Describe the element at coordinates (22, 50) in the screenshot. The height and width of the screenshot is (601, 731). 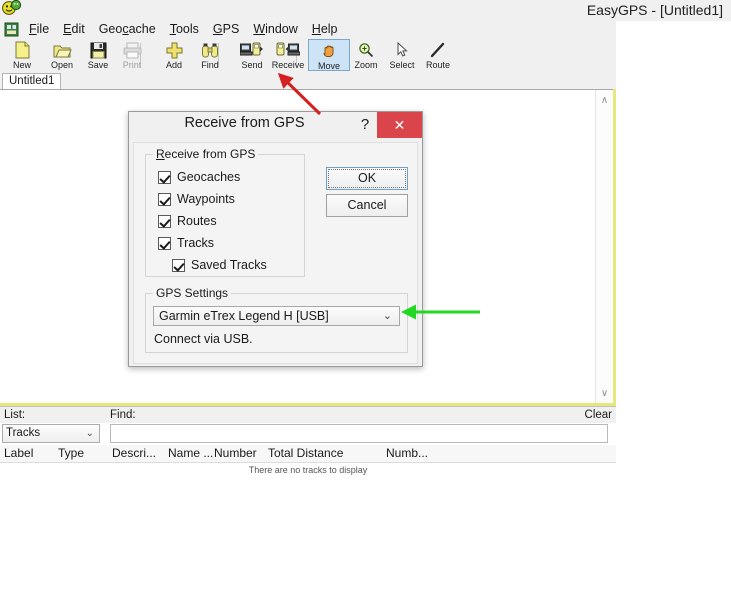
I see `new-document-icon` at that location.